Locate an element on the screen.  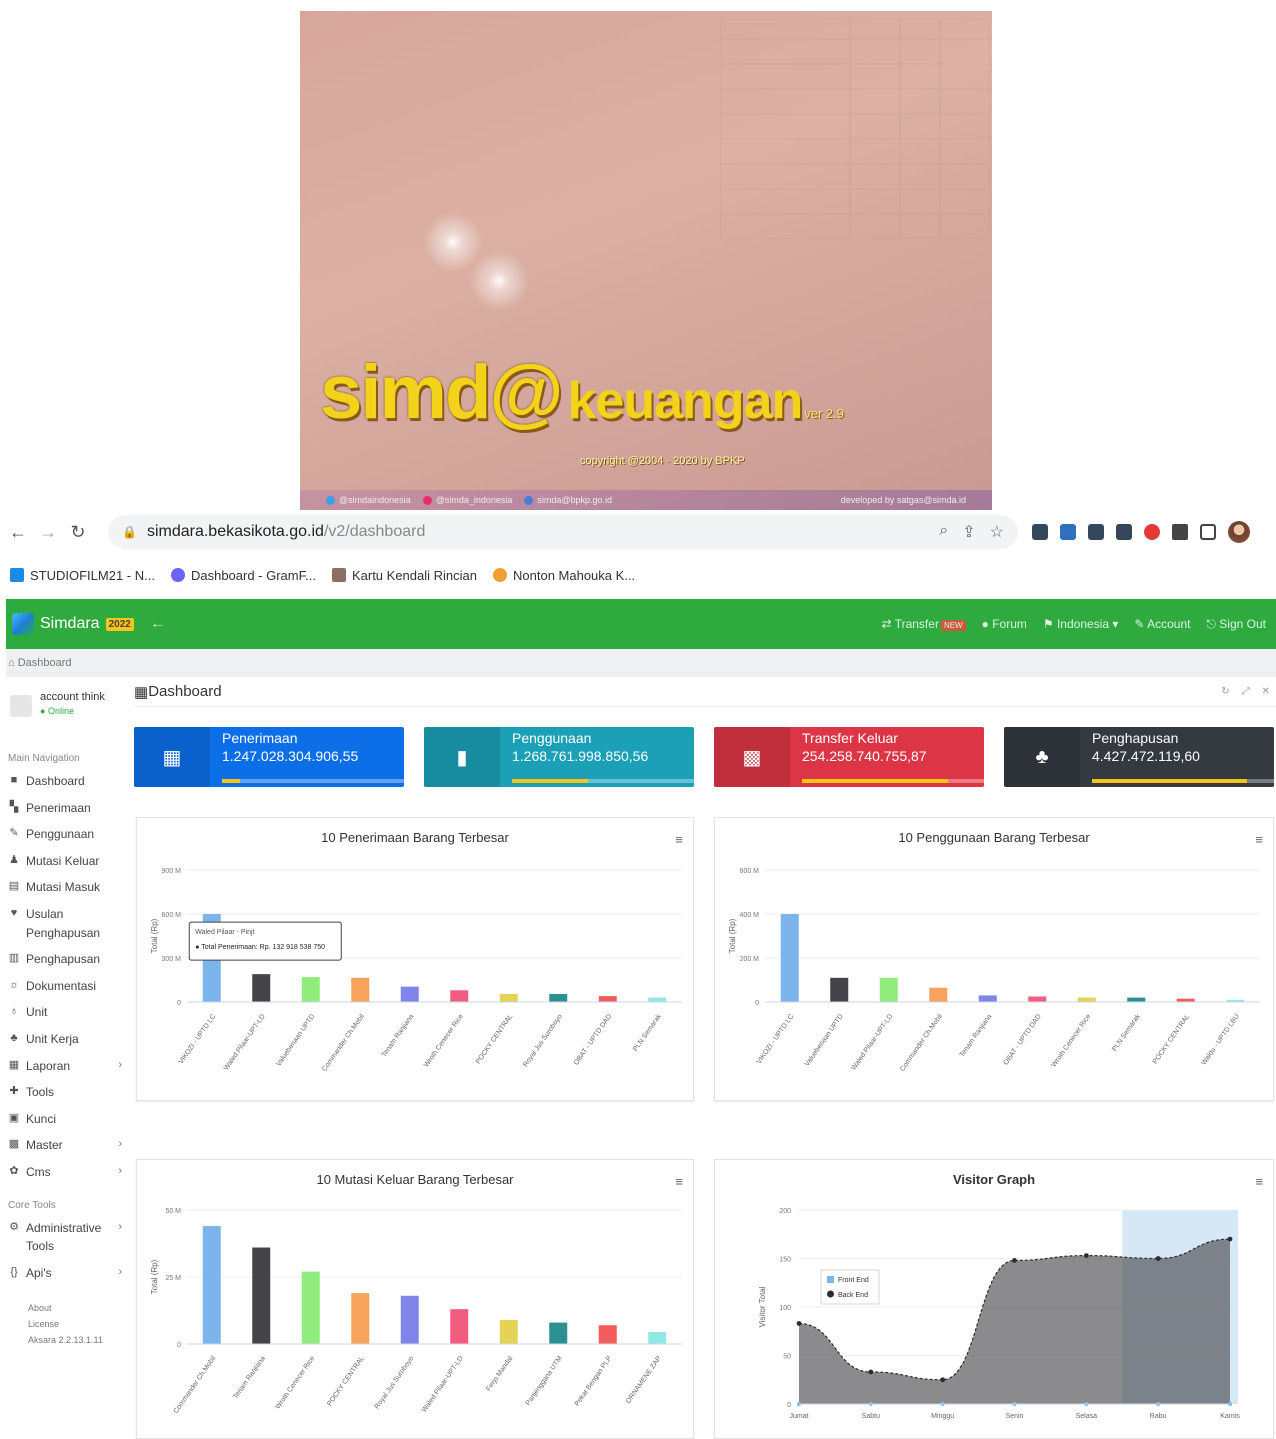
bookmark-item: Kartu Kendali Rincian is located at coordinates (404, 575).